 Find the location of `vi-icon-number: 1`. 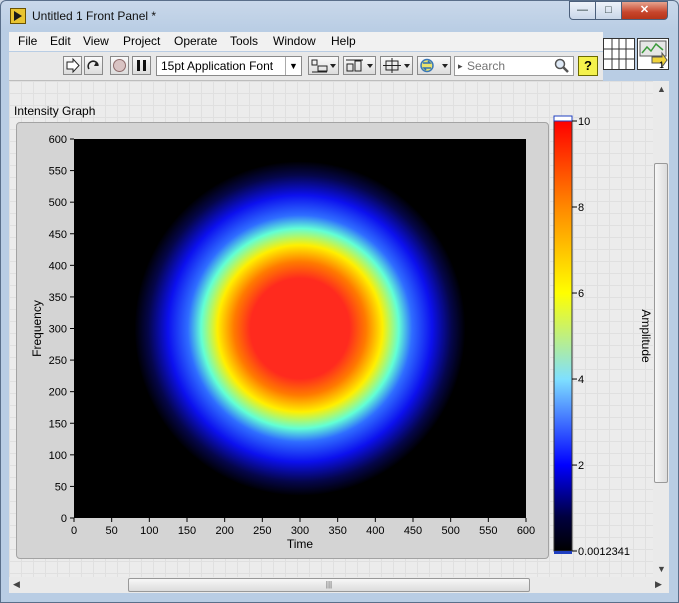

vi-icon-number: 1 is located at coordinates (661, 64).